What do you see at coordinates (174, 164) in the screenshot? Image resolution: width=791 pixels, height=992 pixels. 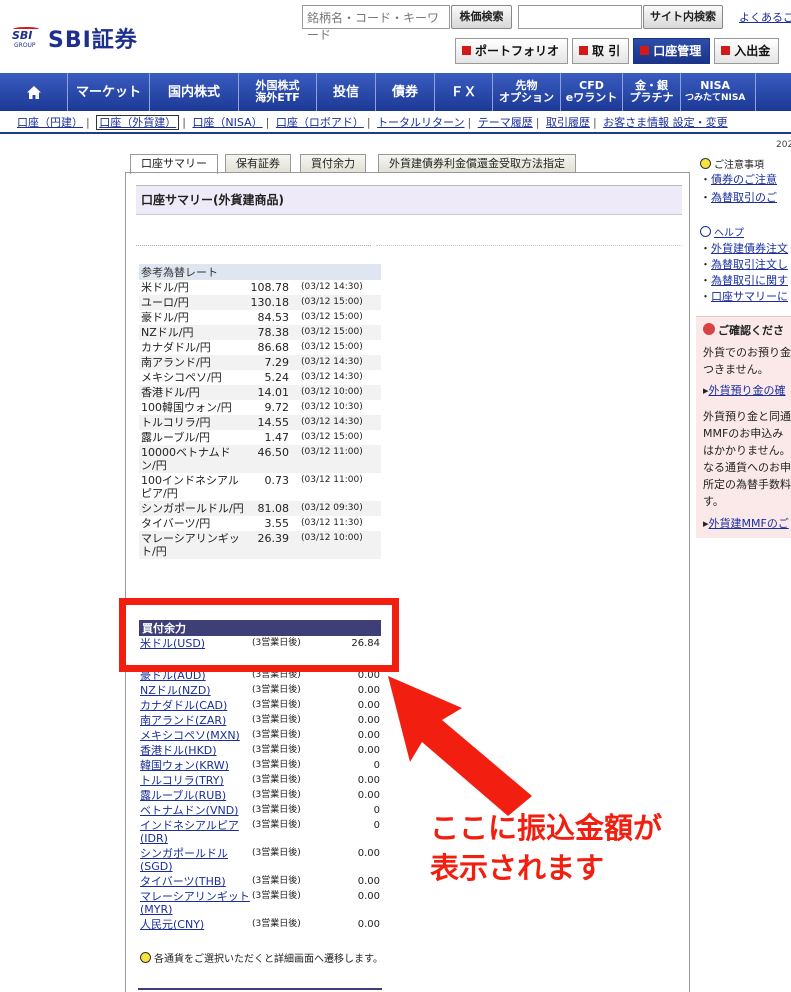 I see `tab-account-summary: 口座サマリー` at bounding box center [174, 164].